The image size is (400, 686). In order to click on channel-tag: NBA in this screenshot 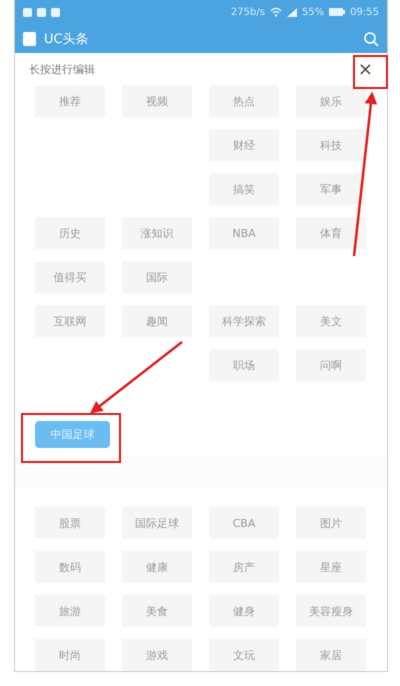, I will do `click(244, 233)`.